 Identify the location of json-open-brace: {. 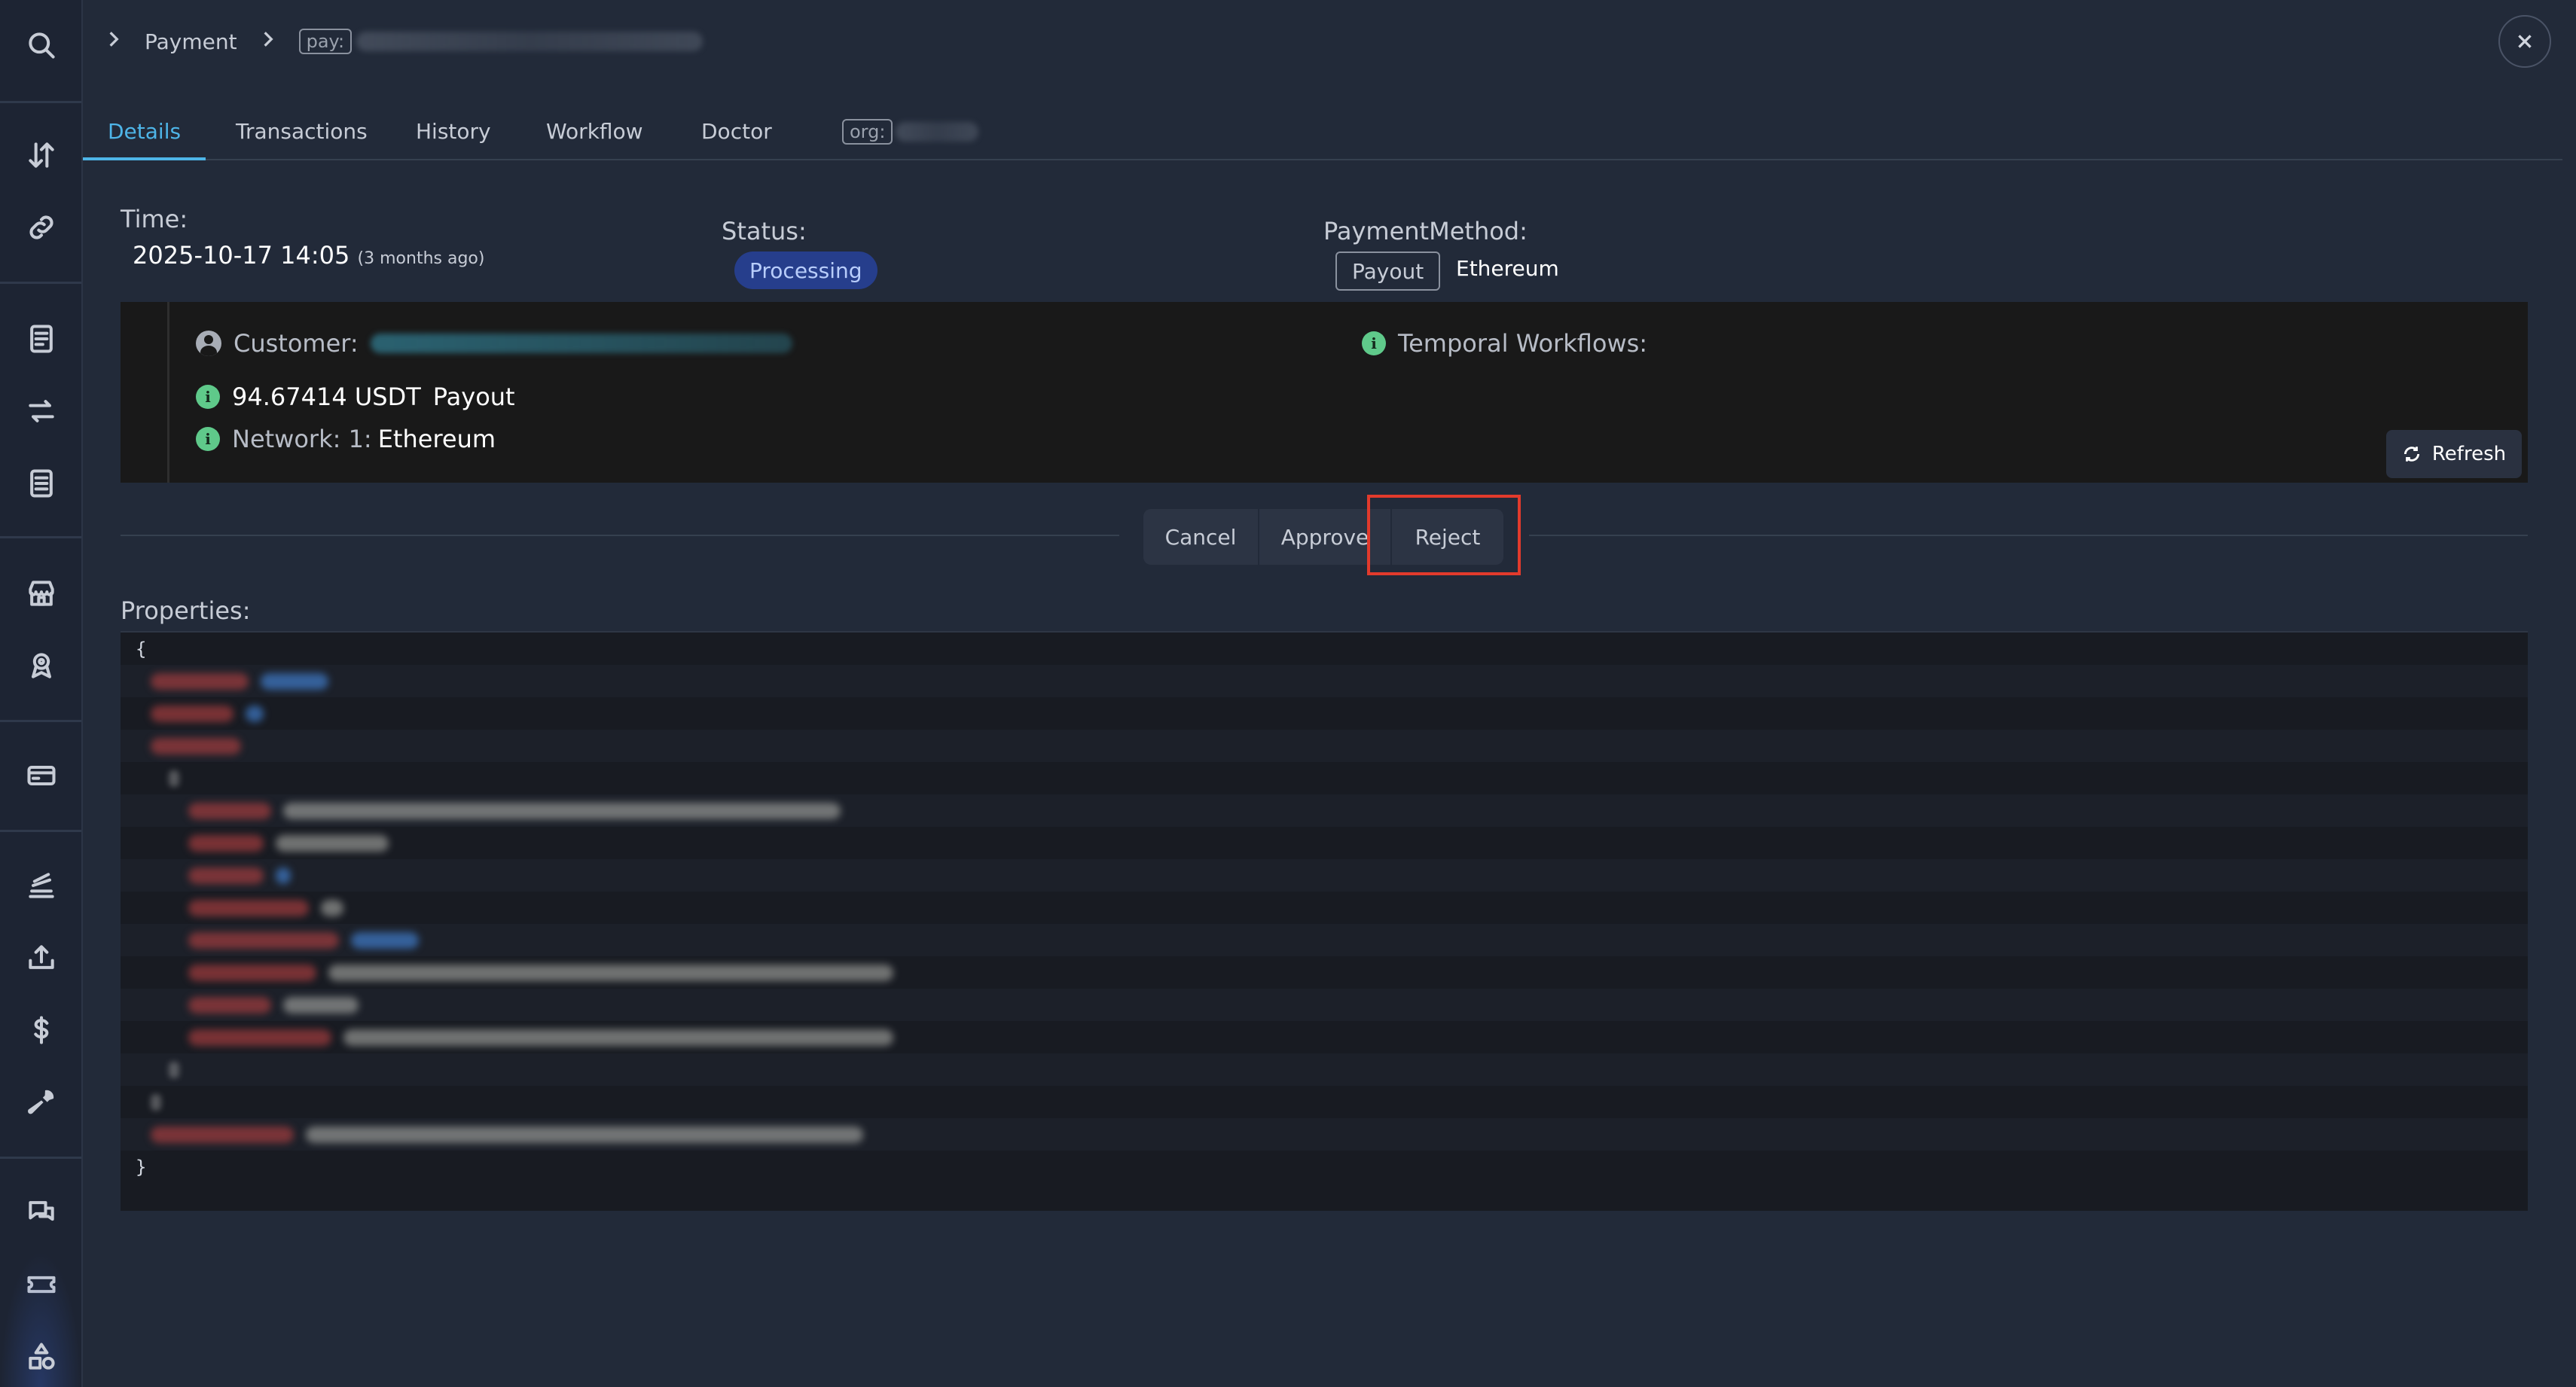
(141, 649).